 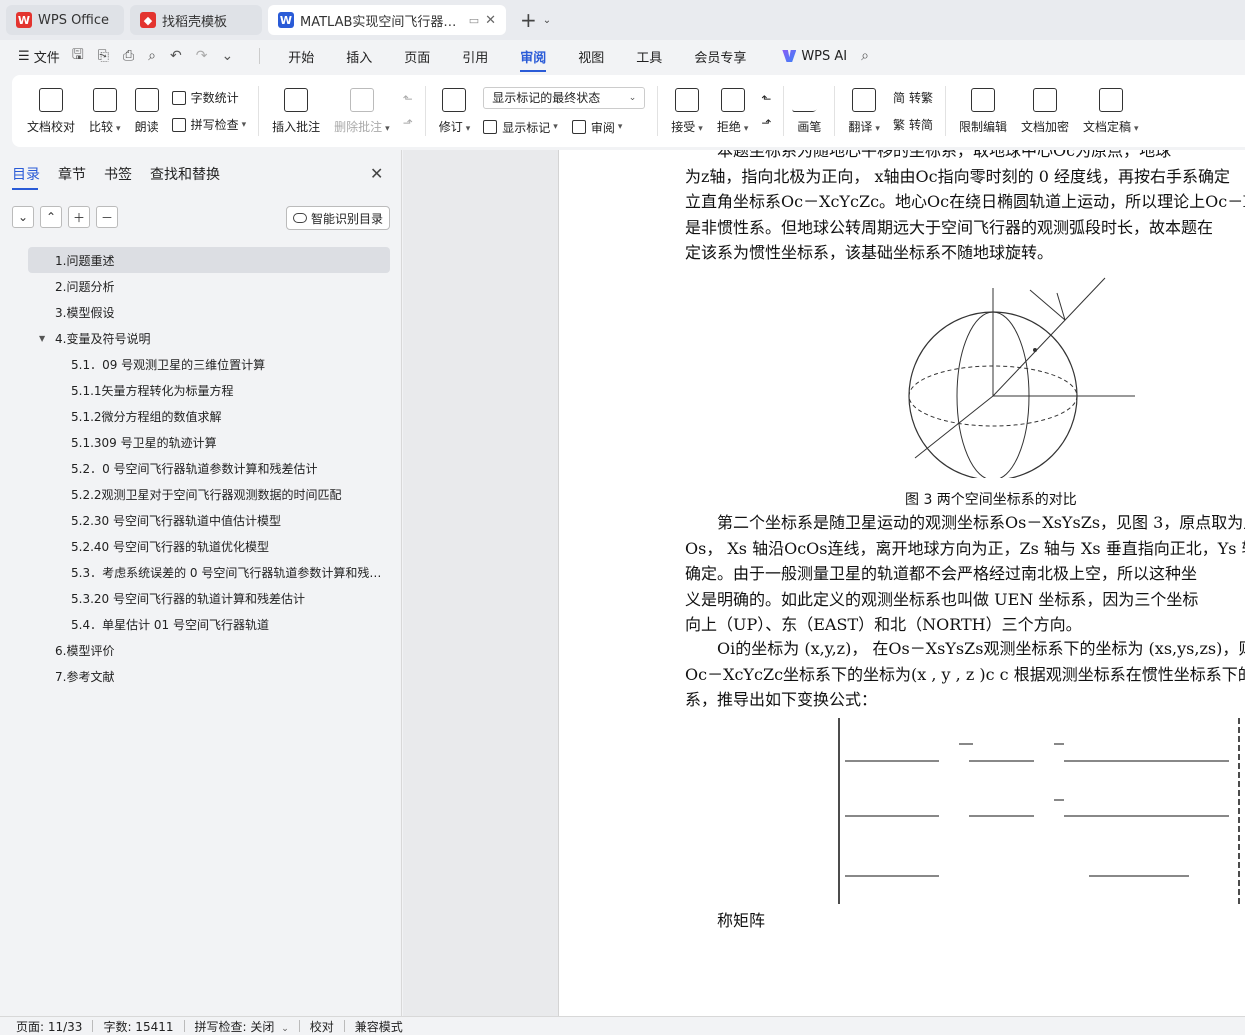 I want to click on remove-heading-icon: －, so click(x=107, y=217).